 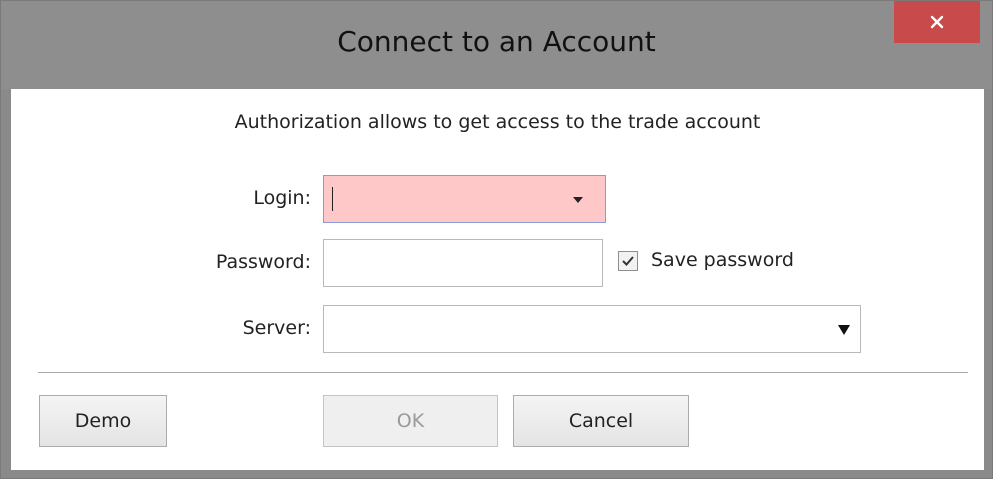 What do you see at coordinates (103, 421) in the screenshot?
I see `demo-button: Demo` at bounding box center [103, 421].